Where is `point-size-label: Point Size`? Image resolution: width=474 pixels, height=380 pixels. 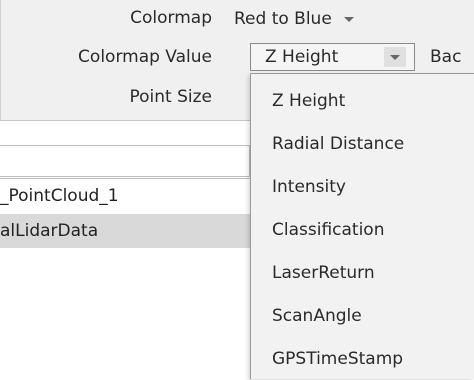
point-size-label: Point Size is located at coordinates (170, 97).